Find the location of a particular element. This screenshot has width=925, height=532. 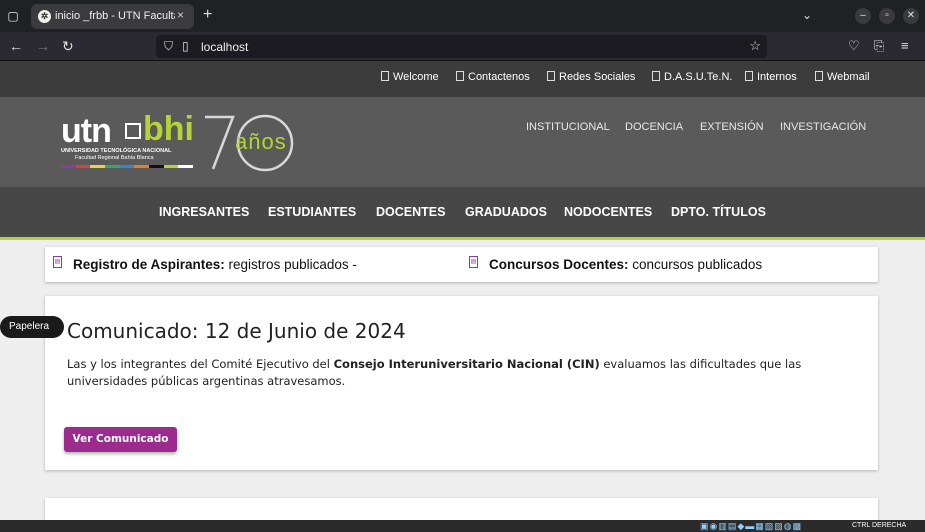

reload-icon: ↻ is located at coordinates (68, 46).